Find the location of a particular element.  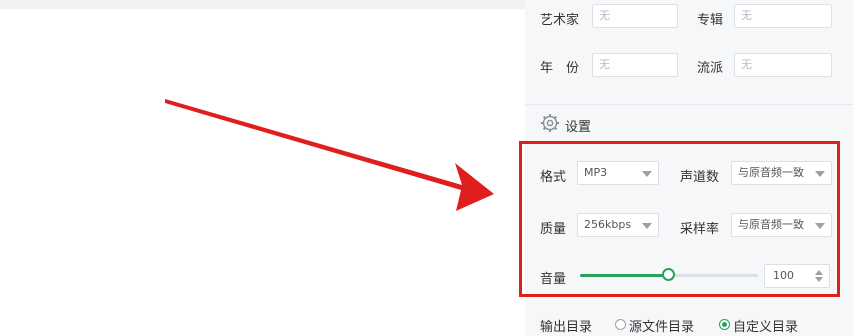

artist-label: 艺术家 is located at coordinates (560, 20).